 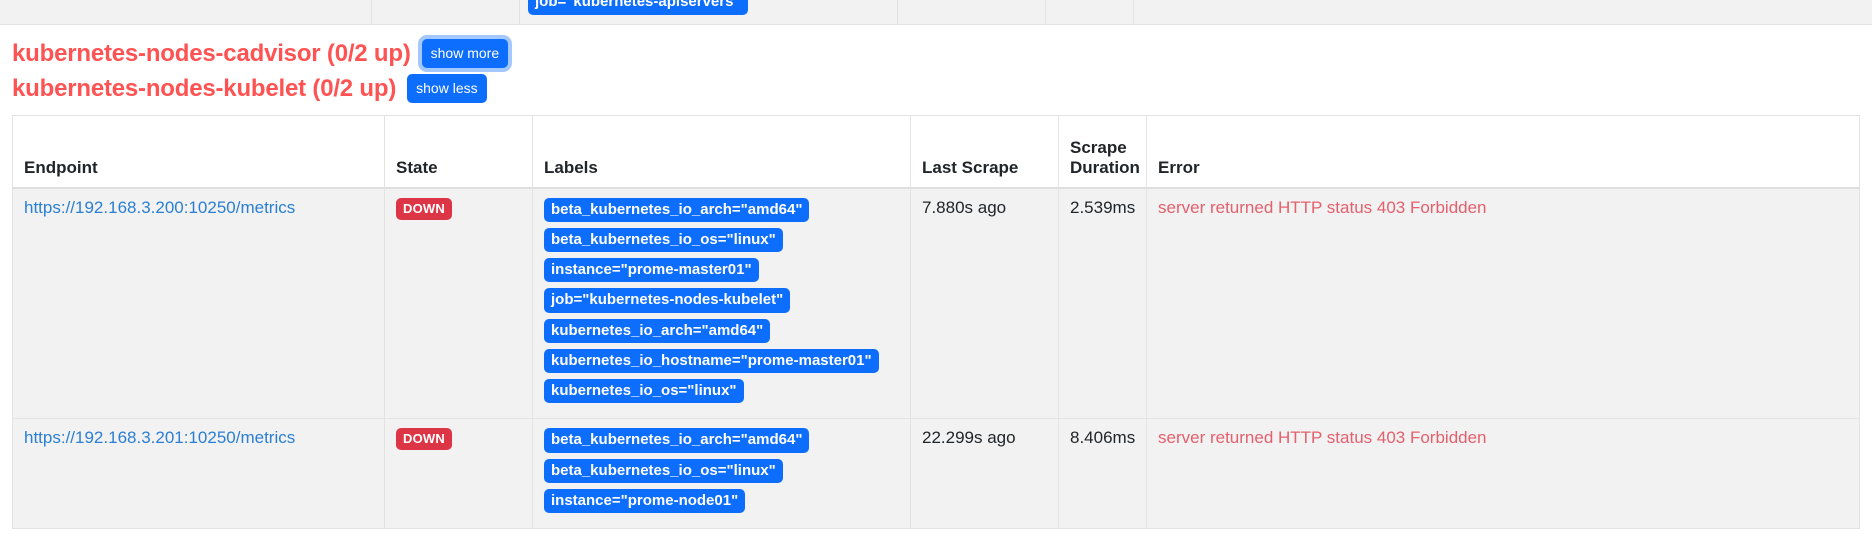 I want to click on label-badge: job="kubernetes-nodes-kubelet", so click(x=667, y=300).